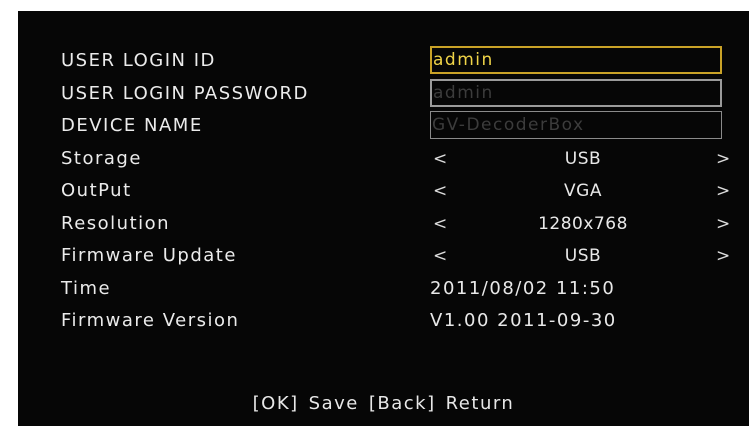 Image resolution: width=749 pixels, height=426 pixels. I want to click on save-action-label: Save, so click(333, 403).